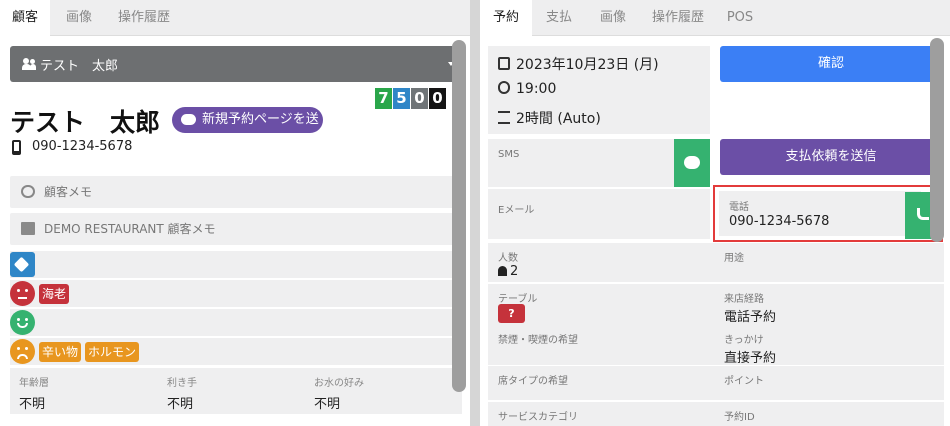 This screenshot has width=950, height=426. Describe the element at coordinates (508, 258) in the screenshot. I see `field-label: 人数` at that location.